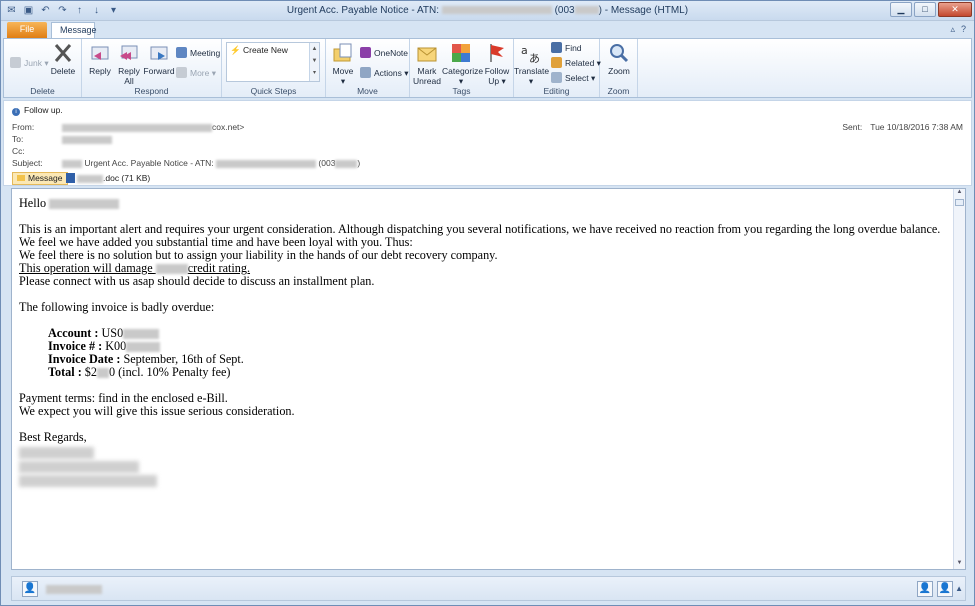 This screenshot has height=606, width=975. I want to click on subject-value: Urgent Acc. Payable Notice - ATN:, so click(150, 163).